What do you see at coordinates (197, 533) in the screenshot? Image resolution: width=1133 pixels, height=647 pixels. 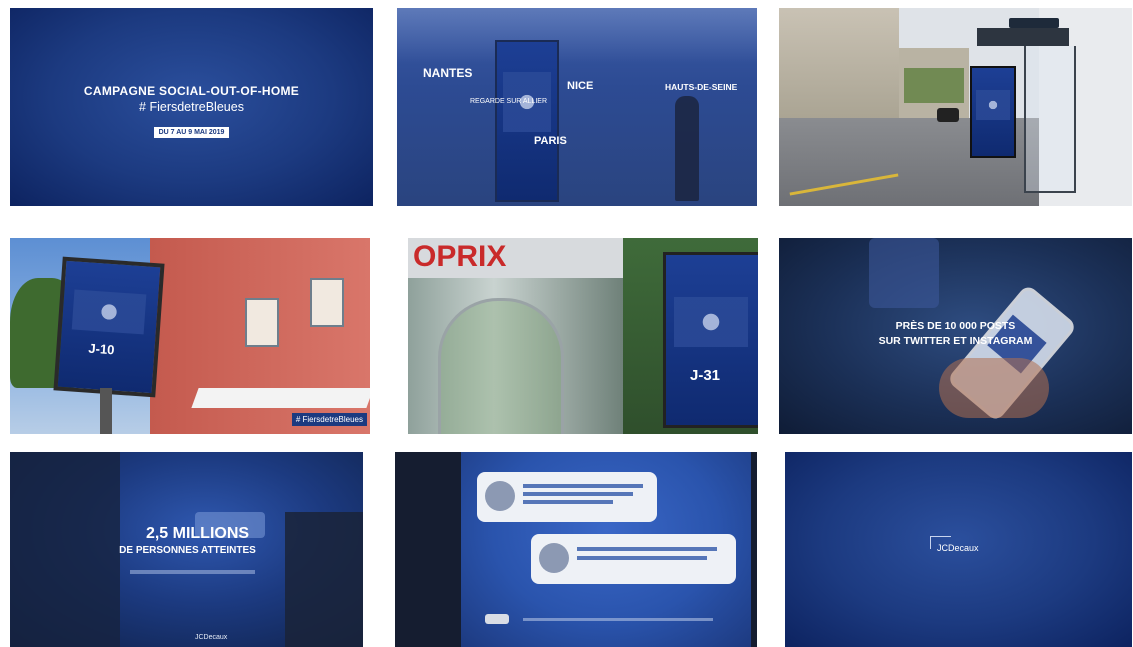 I see `reach-number: 2,5 MILLIONS` at bounding box center [197, 533].